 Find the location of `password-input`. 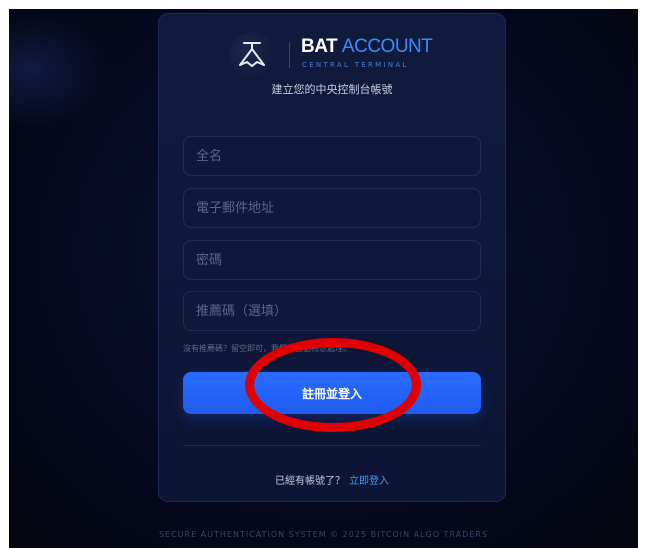

password-input is located at coordinates (332, 260).